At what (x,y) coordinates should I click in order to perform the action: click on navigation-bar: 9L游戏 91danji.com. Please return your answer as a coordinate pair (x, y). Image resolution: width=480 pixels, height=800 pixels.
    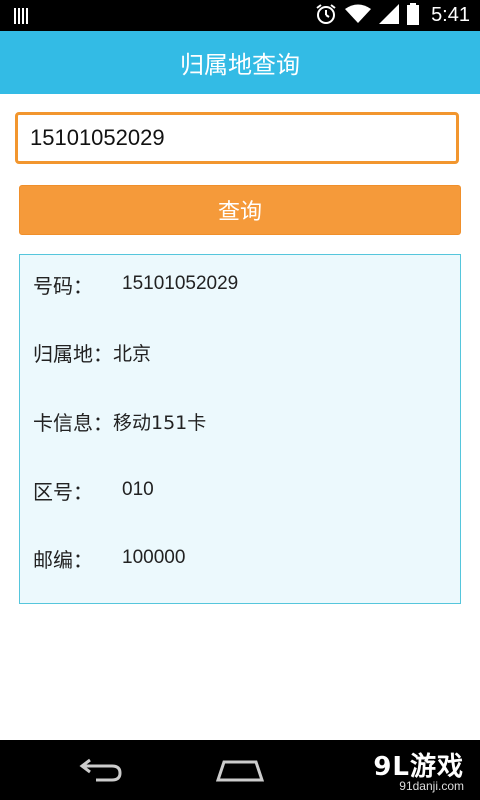
    Looking at the image, I should click on (240, 770).